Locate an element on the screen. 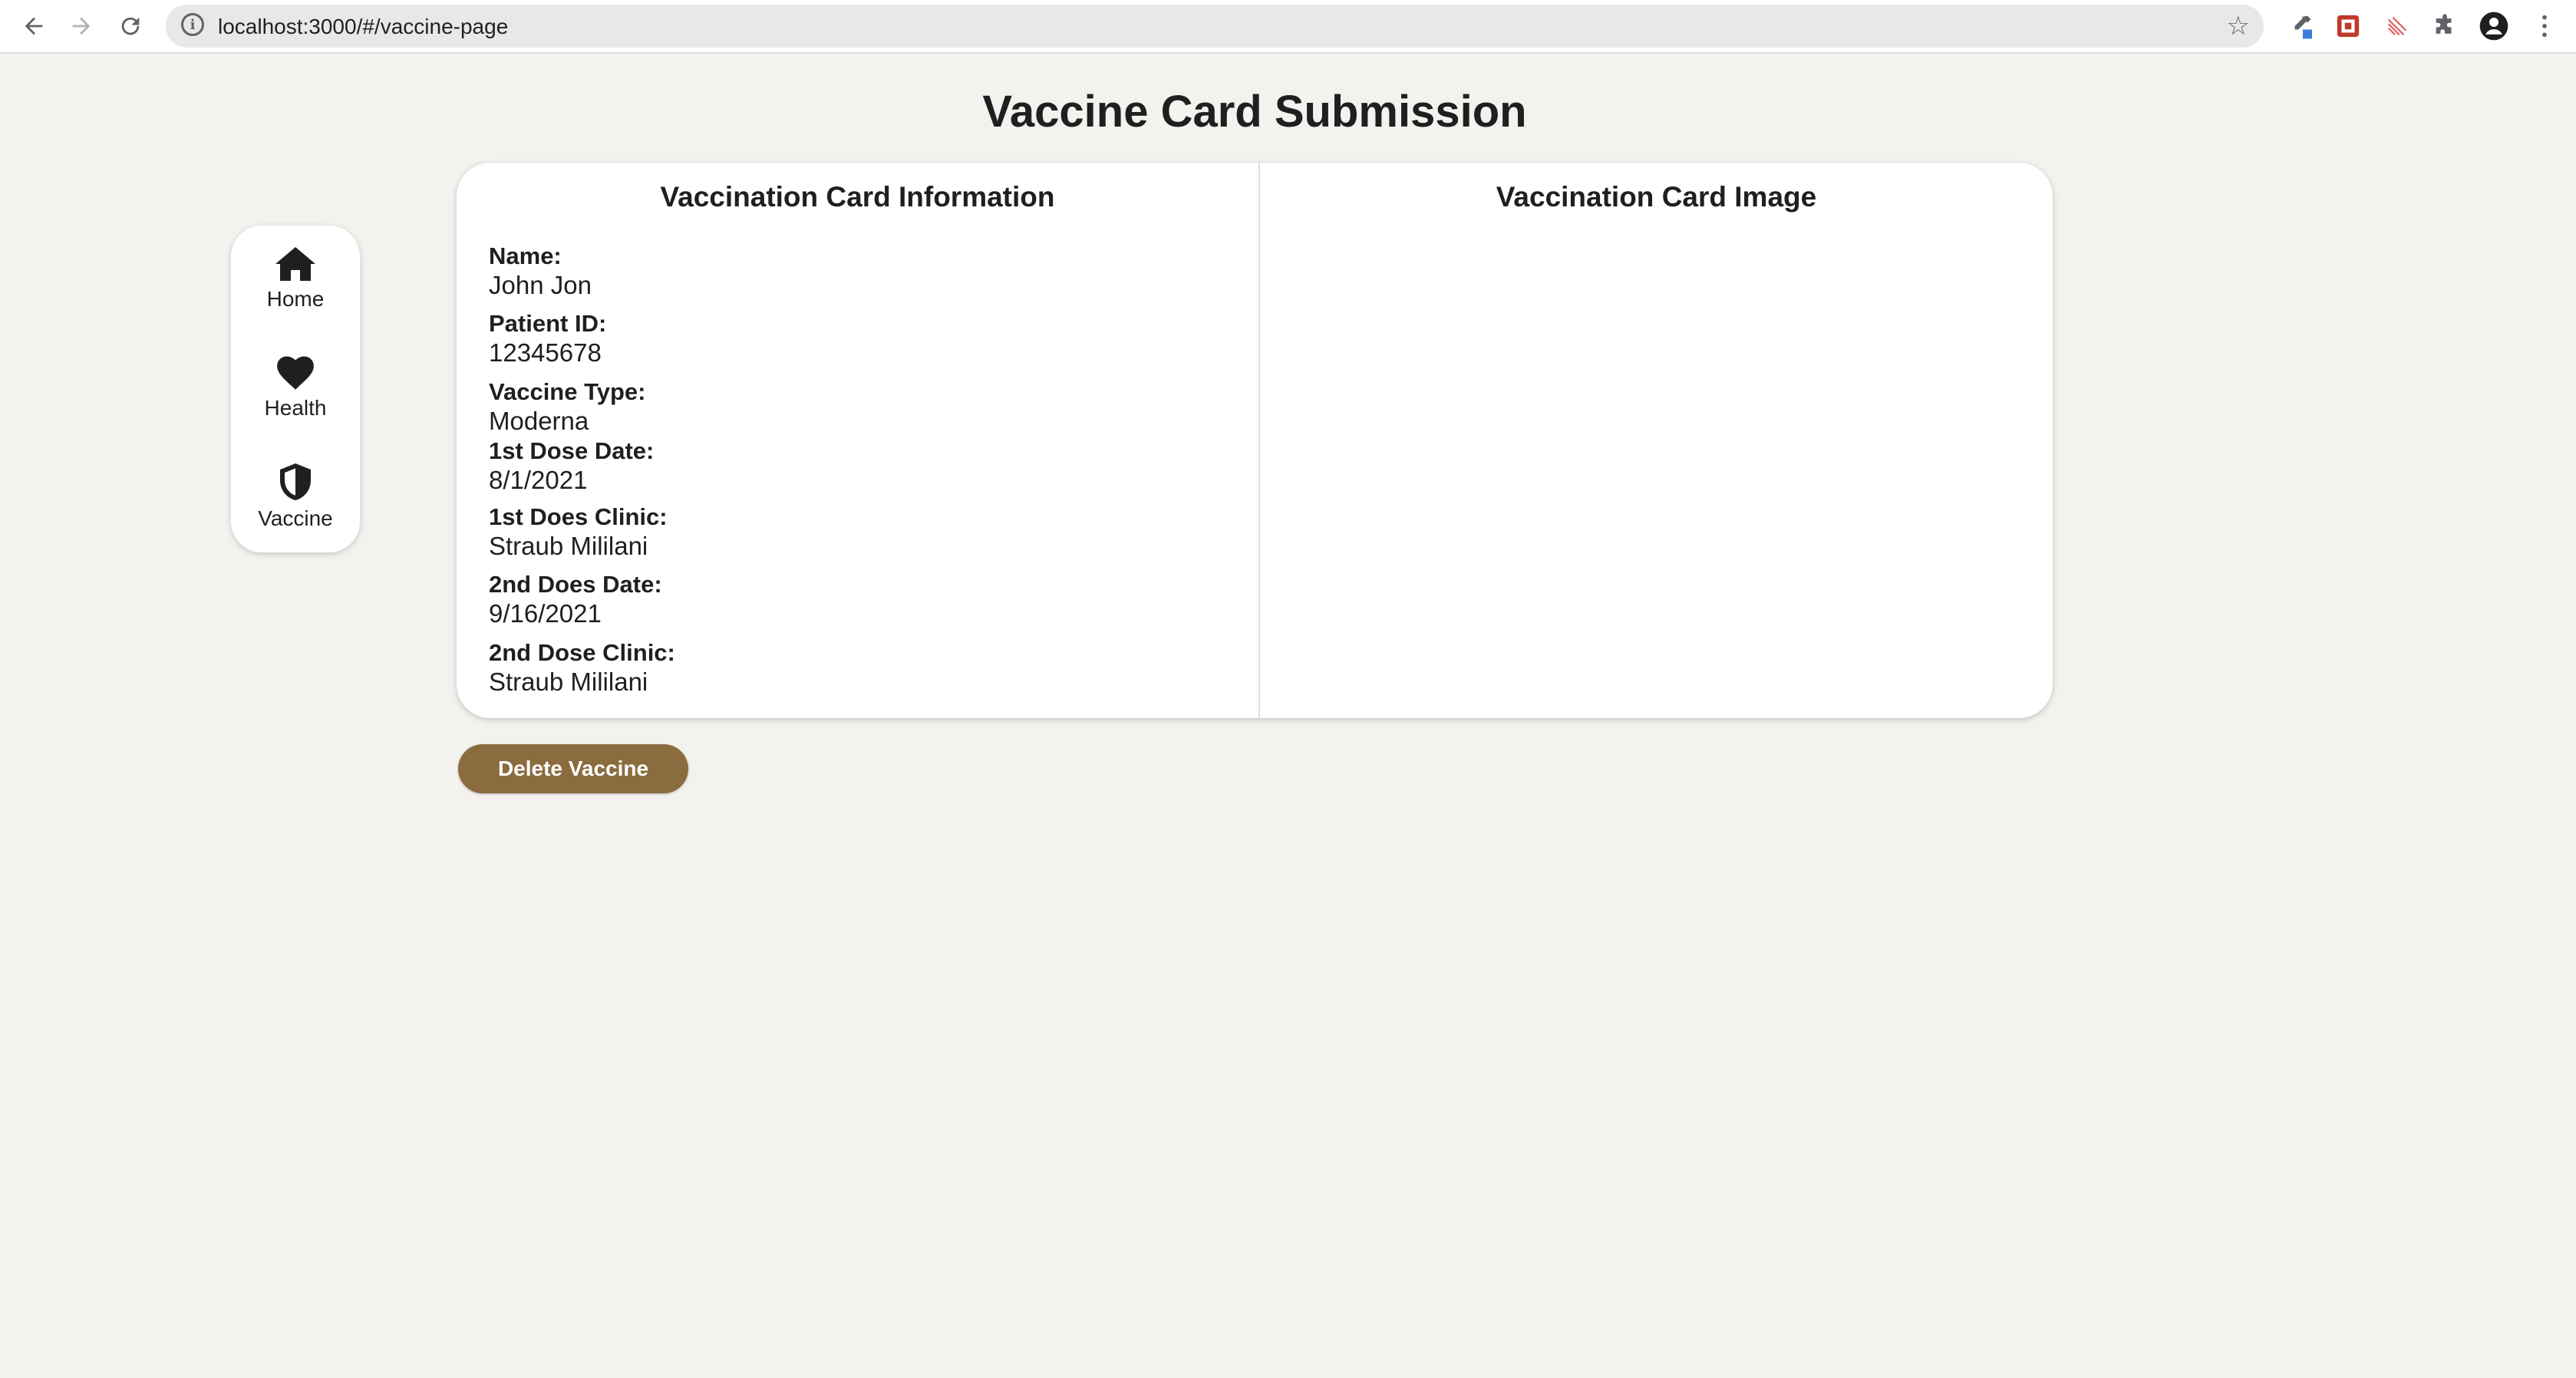 The height and width of the screenshot is (1378, 2576). delete-vaccine-button: Delete Vaccine is located at coordinates (573, 768).